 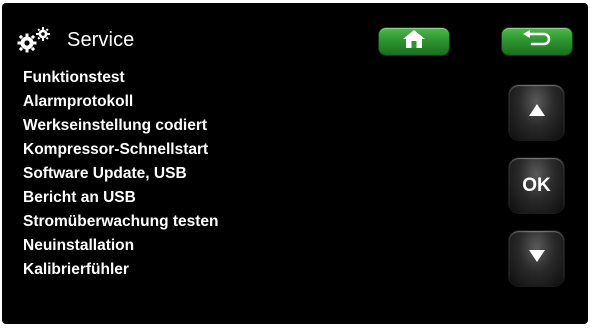 I want to click on scroll-up-button, so click(x=536, y=112).